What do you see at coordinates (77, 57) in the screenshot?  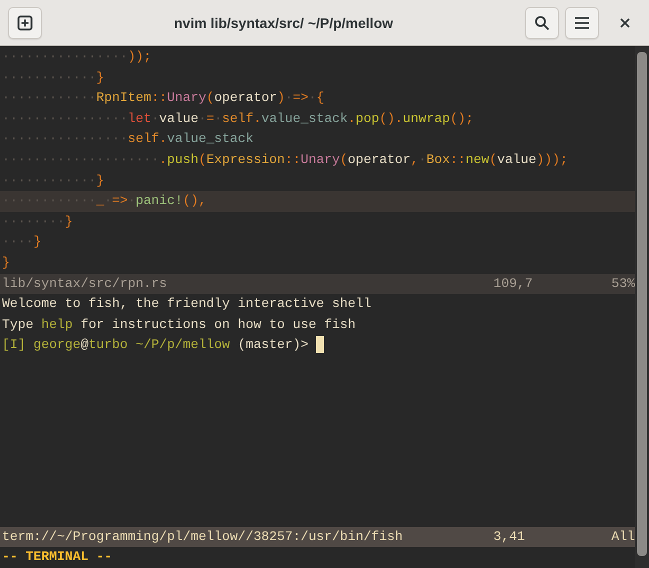 I see `code-line: ················));` at bounding box center [77, 57].